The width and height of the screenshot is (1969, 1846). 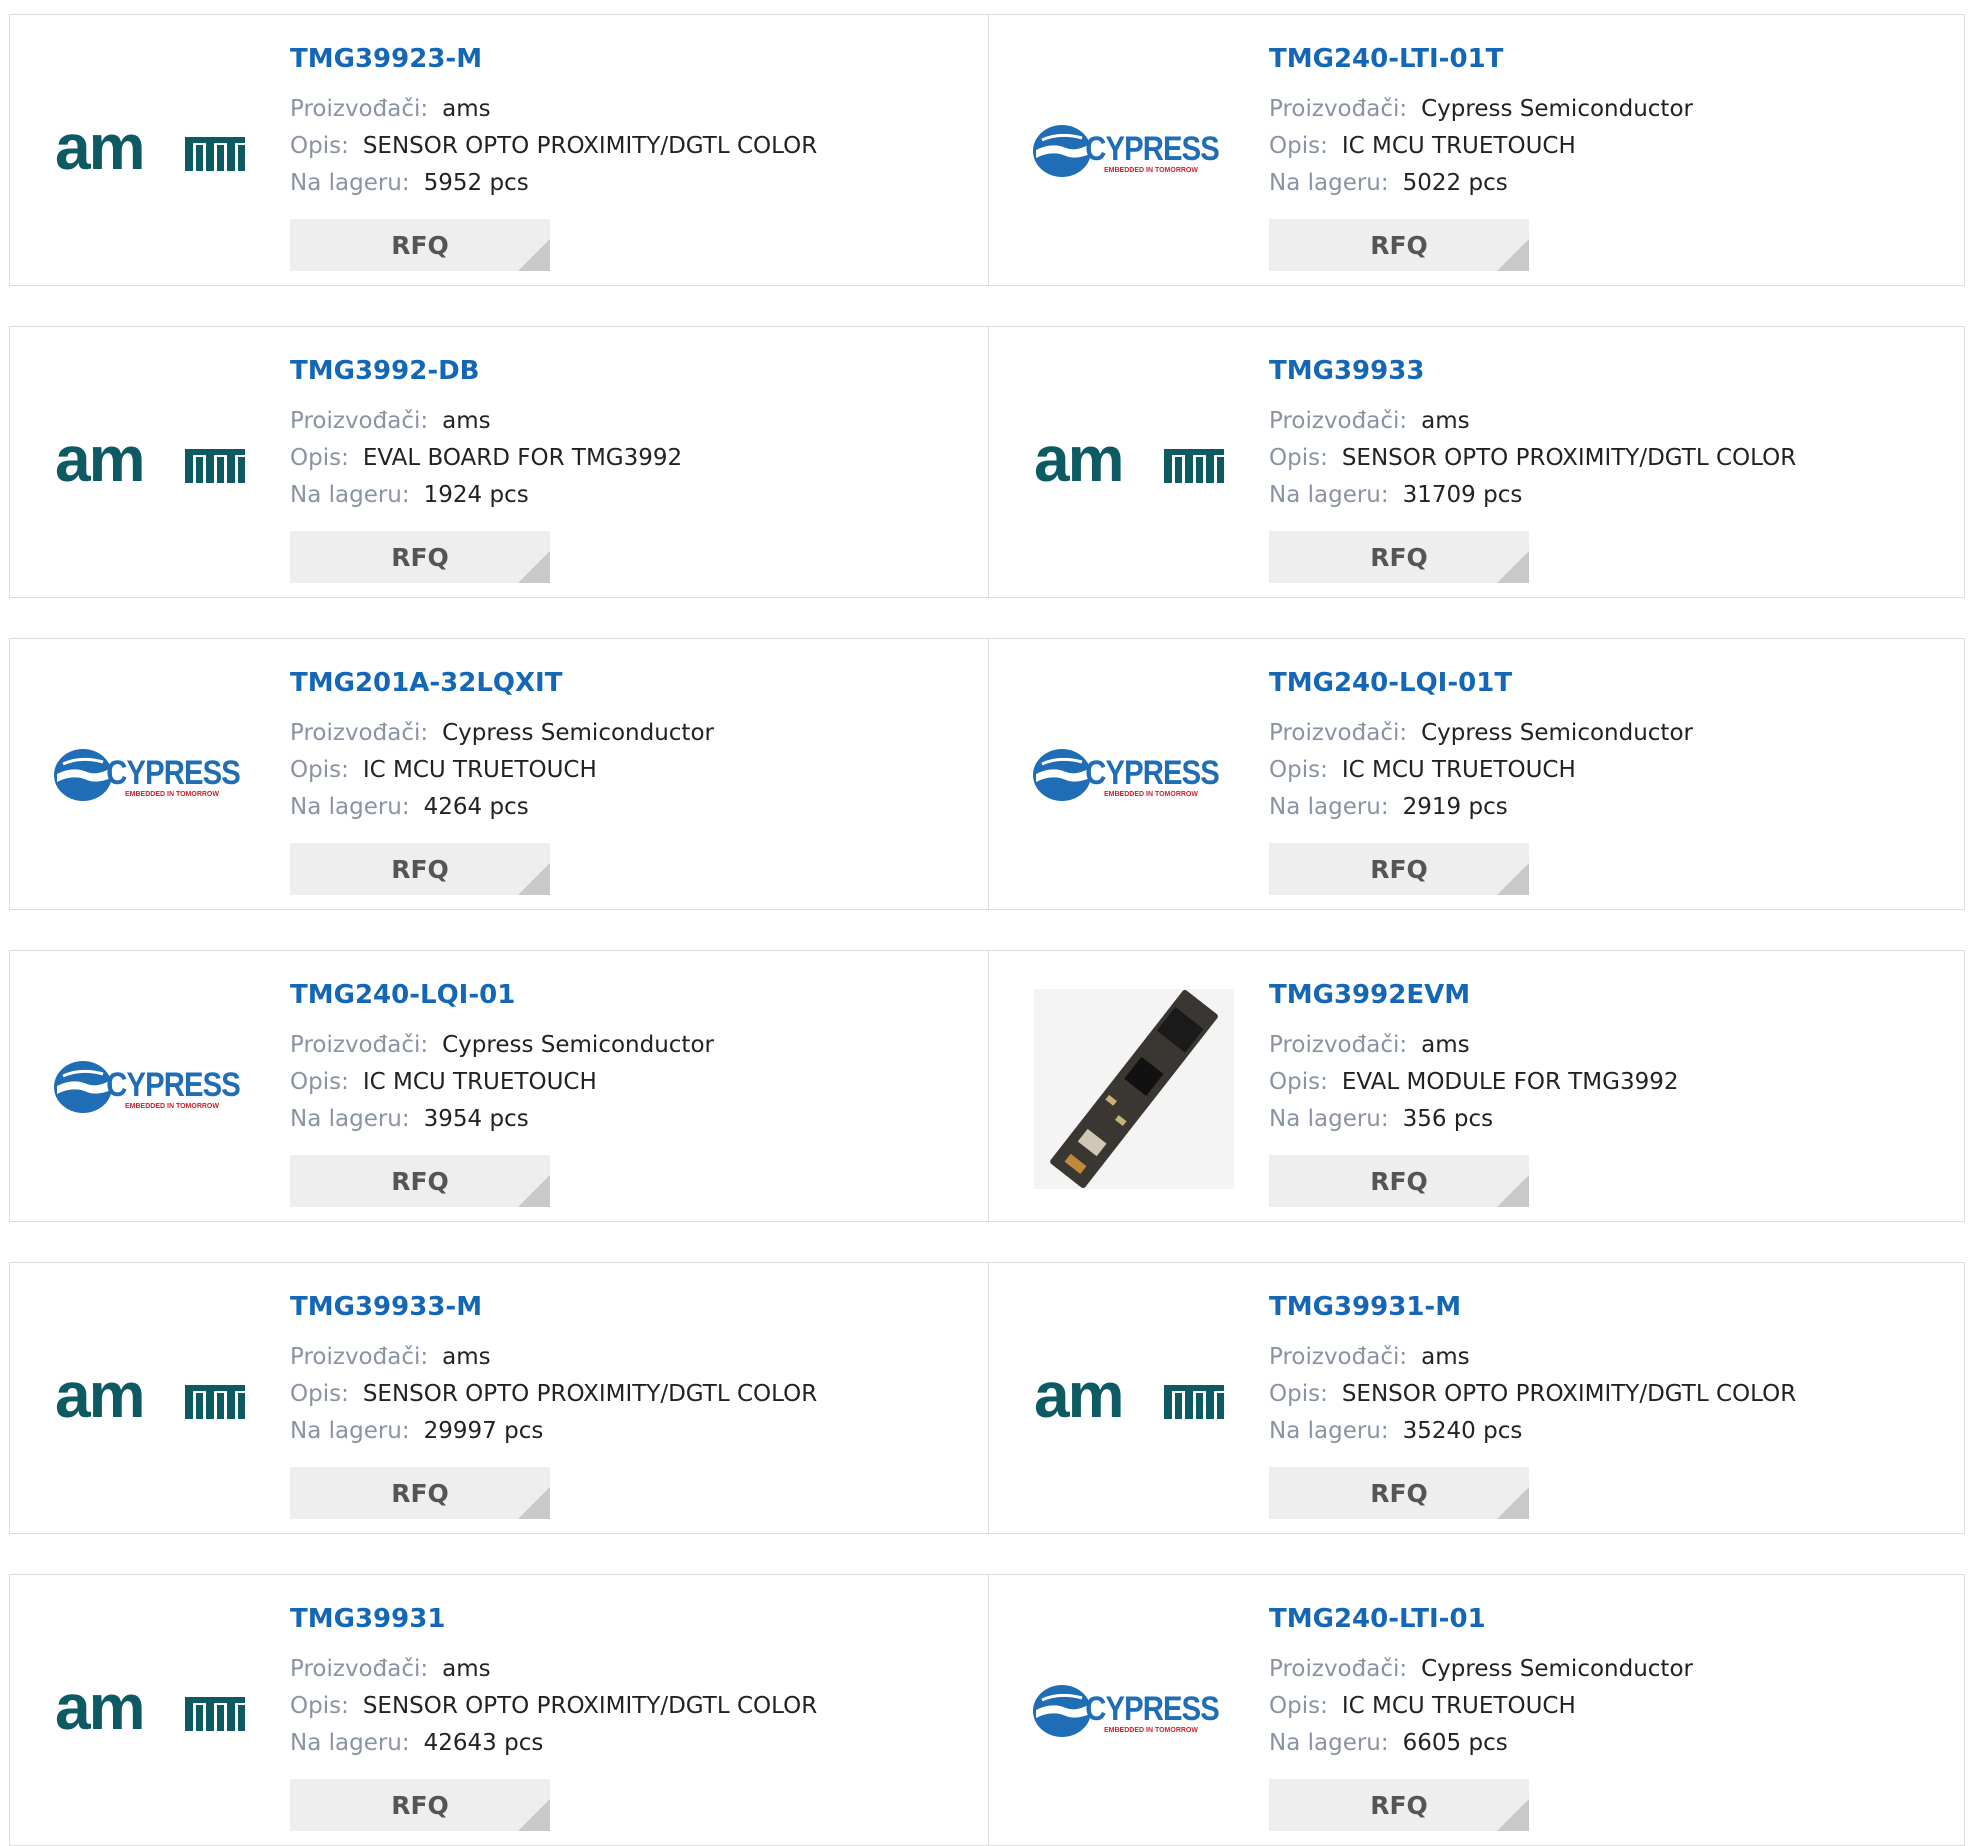 I want to click on stock-value: 5022 pcs, so click(x=1455, y=183).